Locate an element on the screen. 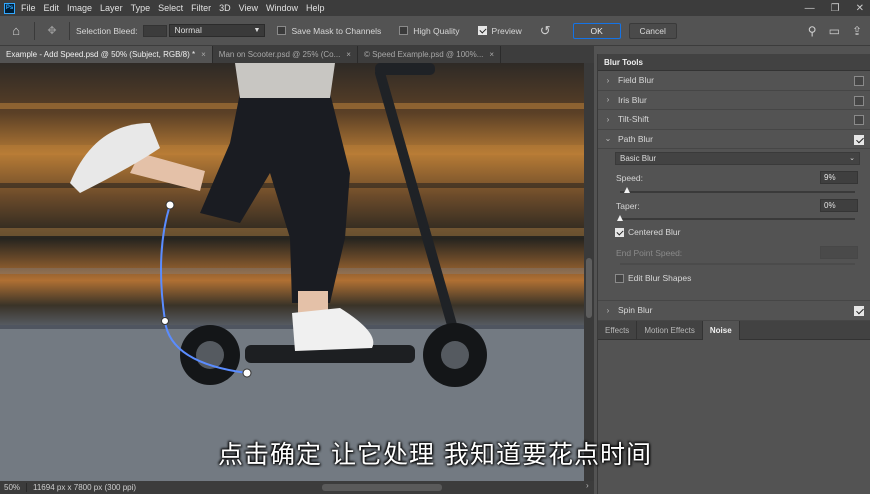 This screenshot has width=870, height=494. tab-motion-effects: Motion Effects is located at coordinates (670, 330).